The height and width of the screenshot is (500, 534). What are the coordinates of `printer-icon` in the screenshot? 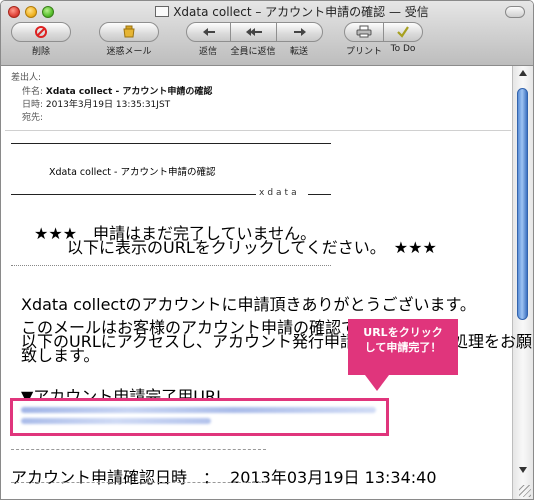 It's located at (364, 31).